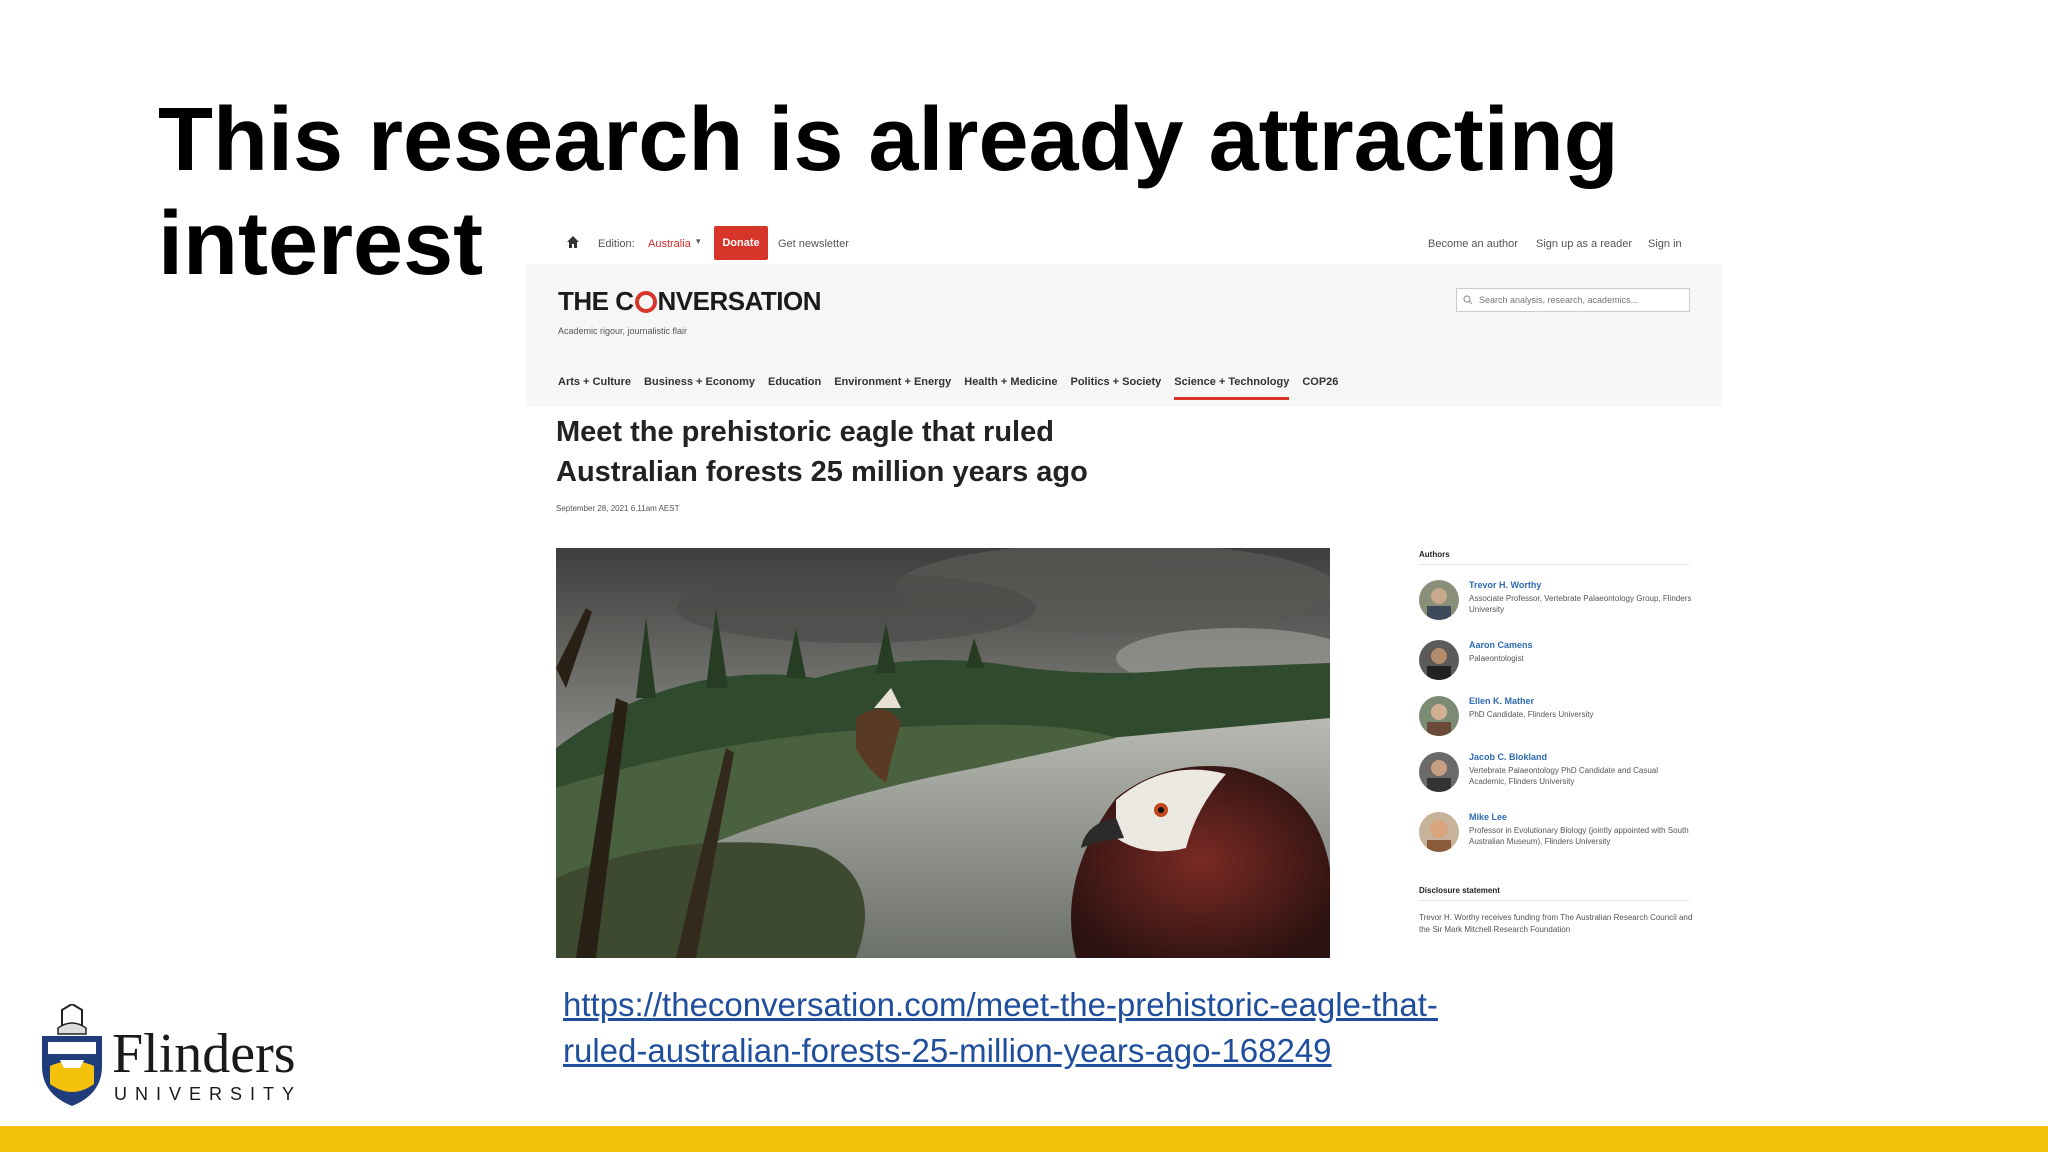 This screenshot has width=2048, height=1152. Describe the element at coordinates (1573, 300) in the screenshot. I see `search-input` at that location.